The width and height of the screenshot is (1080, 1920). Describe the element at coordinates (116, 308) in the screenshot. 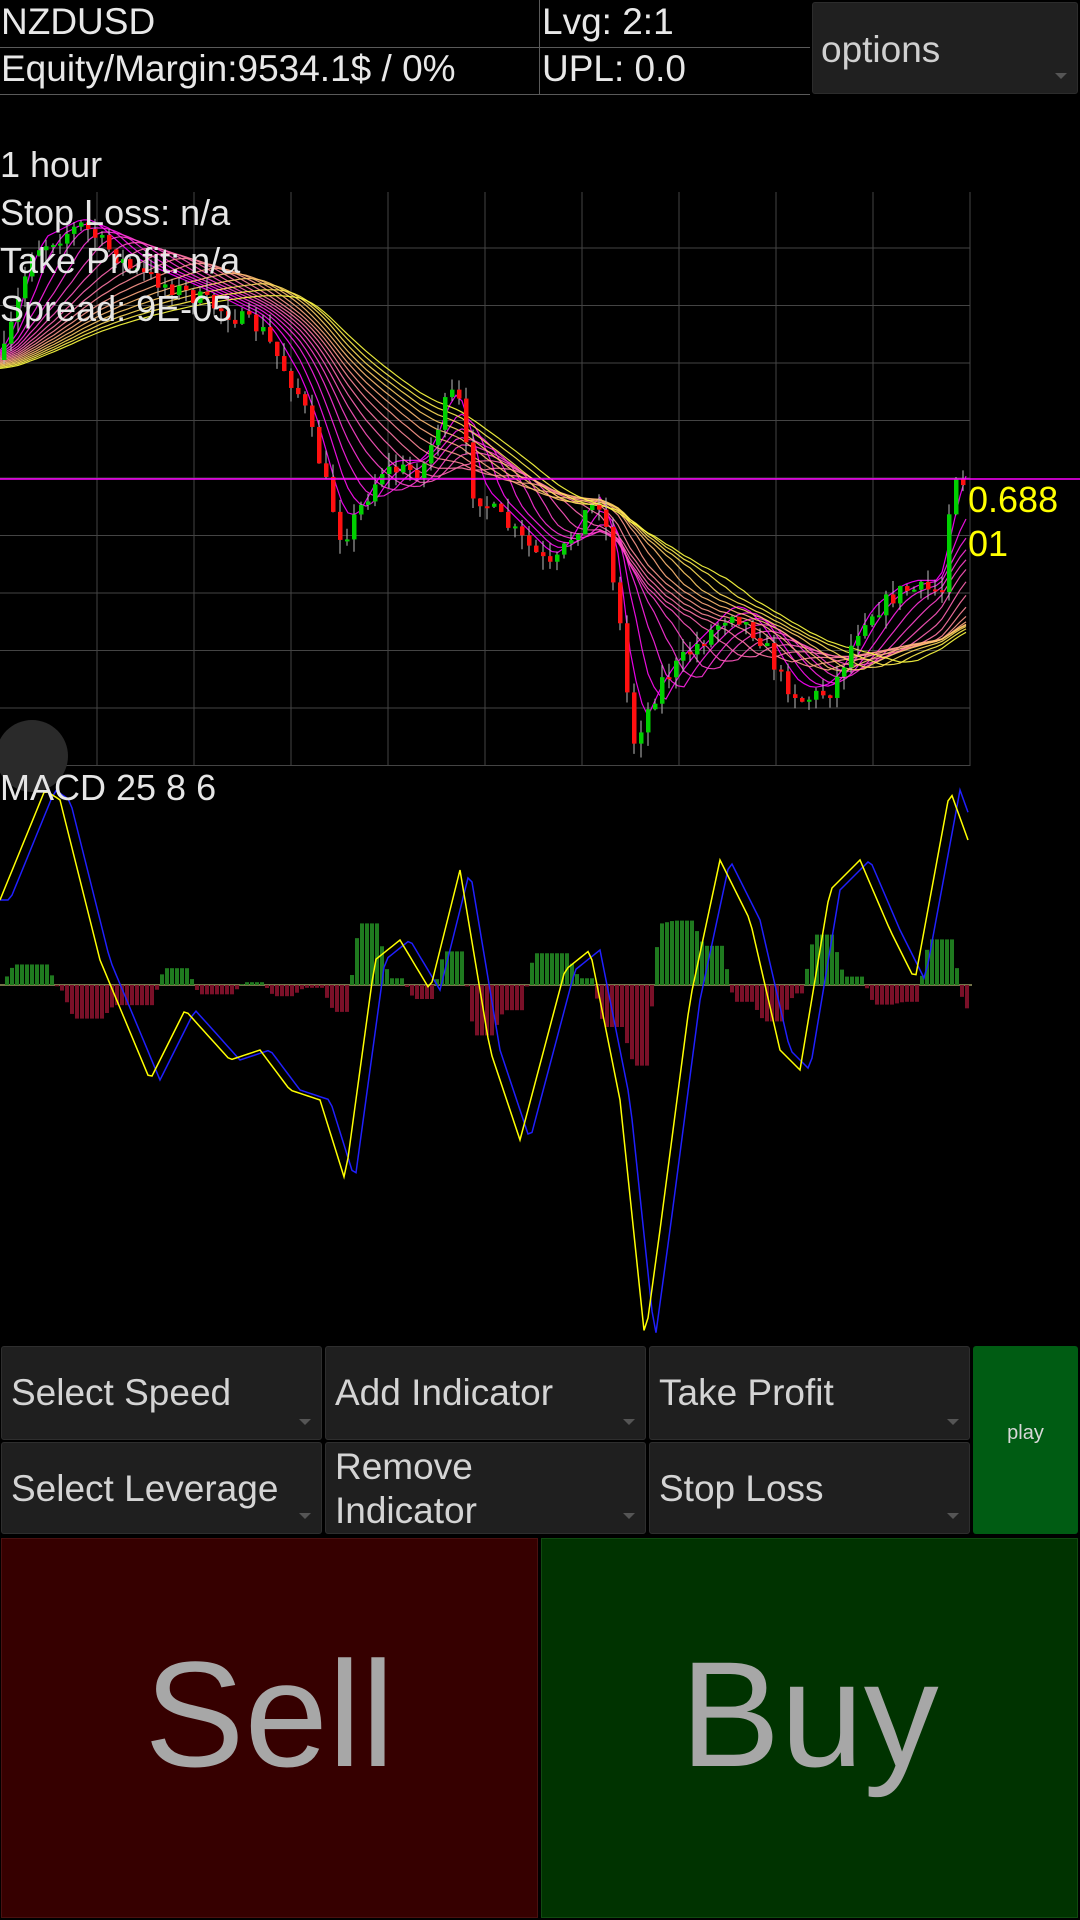

I see `spread-info: Spread: 9E-05` at that location.